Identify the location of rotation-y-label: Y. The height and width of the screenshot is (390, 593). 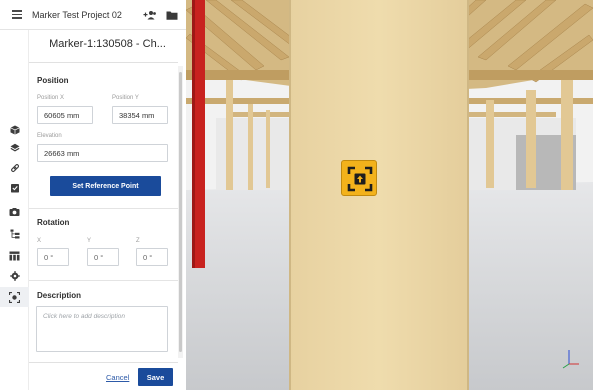
(89, 241).